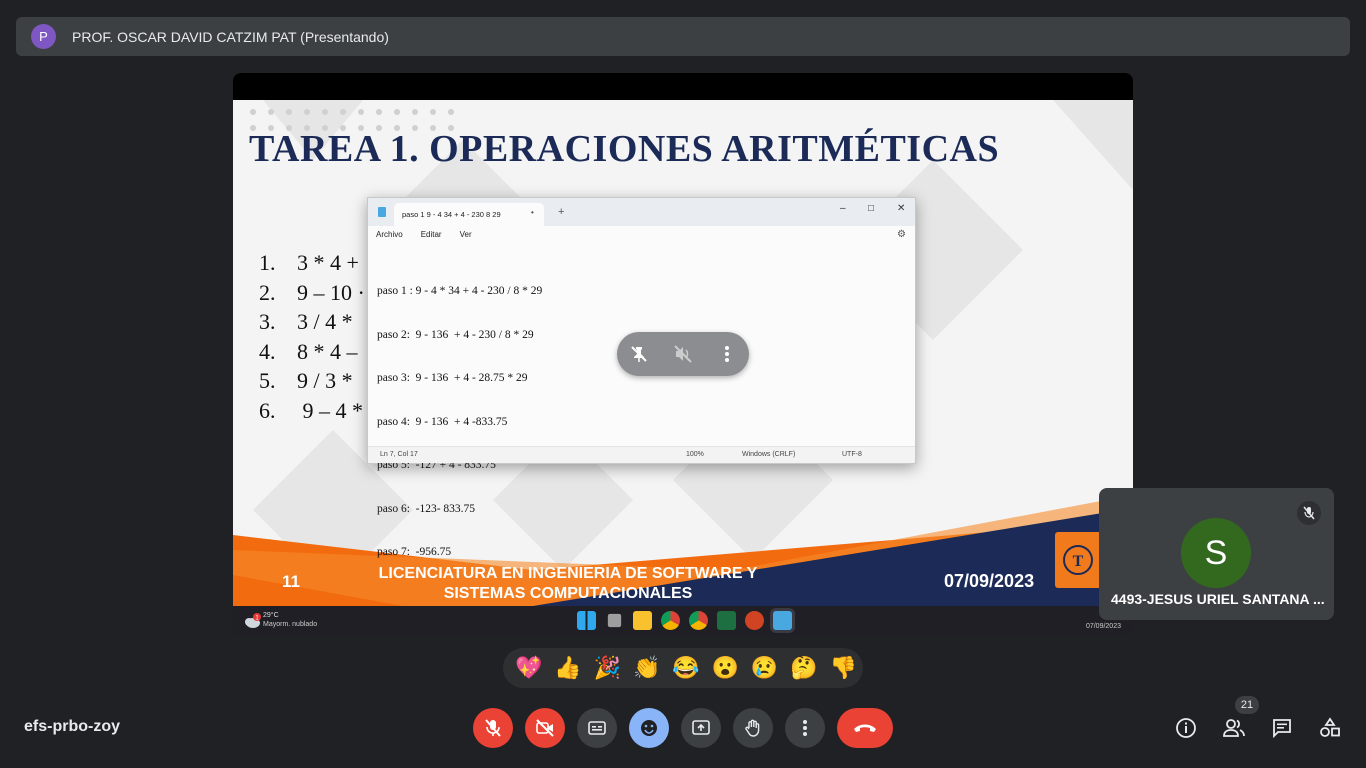 The width and height of the screenshot is (1366, 768). What do you see at coordinates (641, 454) in the screenshot?
I see `notepad-statusbar: Ln 7, Col 17 100% Windows (CRLF) UTF-8` at bounding box center [641, 454].